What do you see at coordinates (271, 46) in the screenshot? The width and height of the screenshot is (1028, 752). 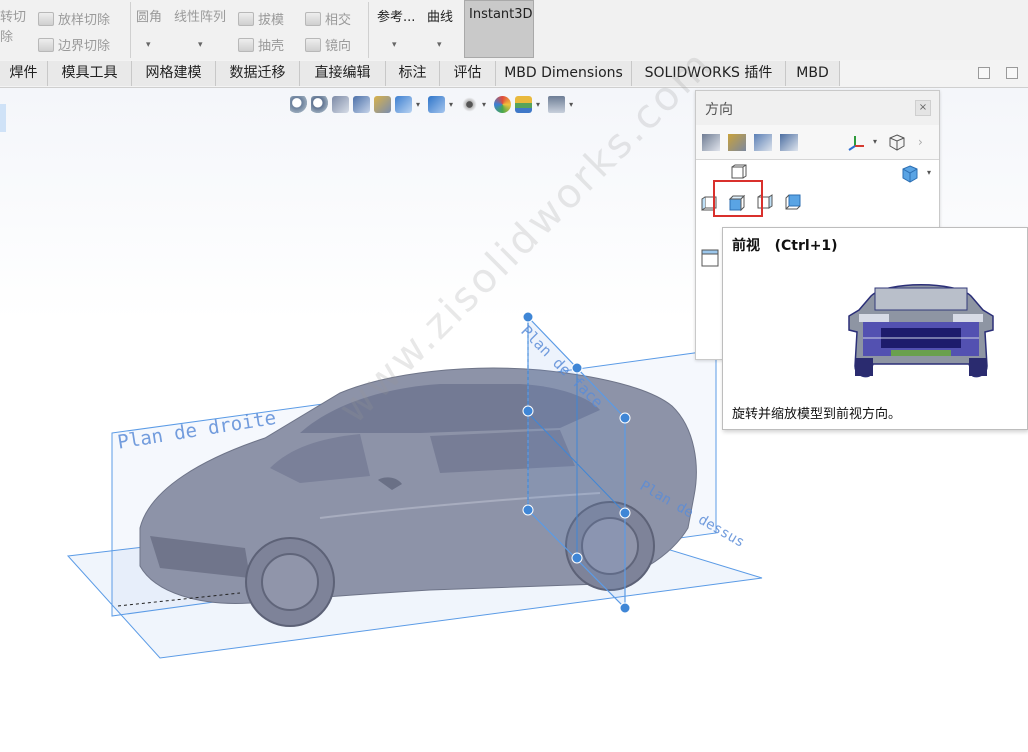 I see `shell-label: 抽壳` at bounding box center [271, 46].